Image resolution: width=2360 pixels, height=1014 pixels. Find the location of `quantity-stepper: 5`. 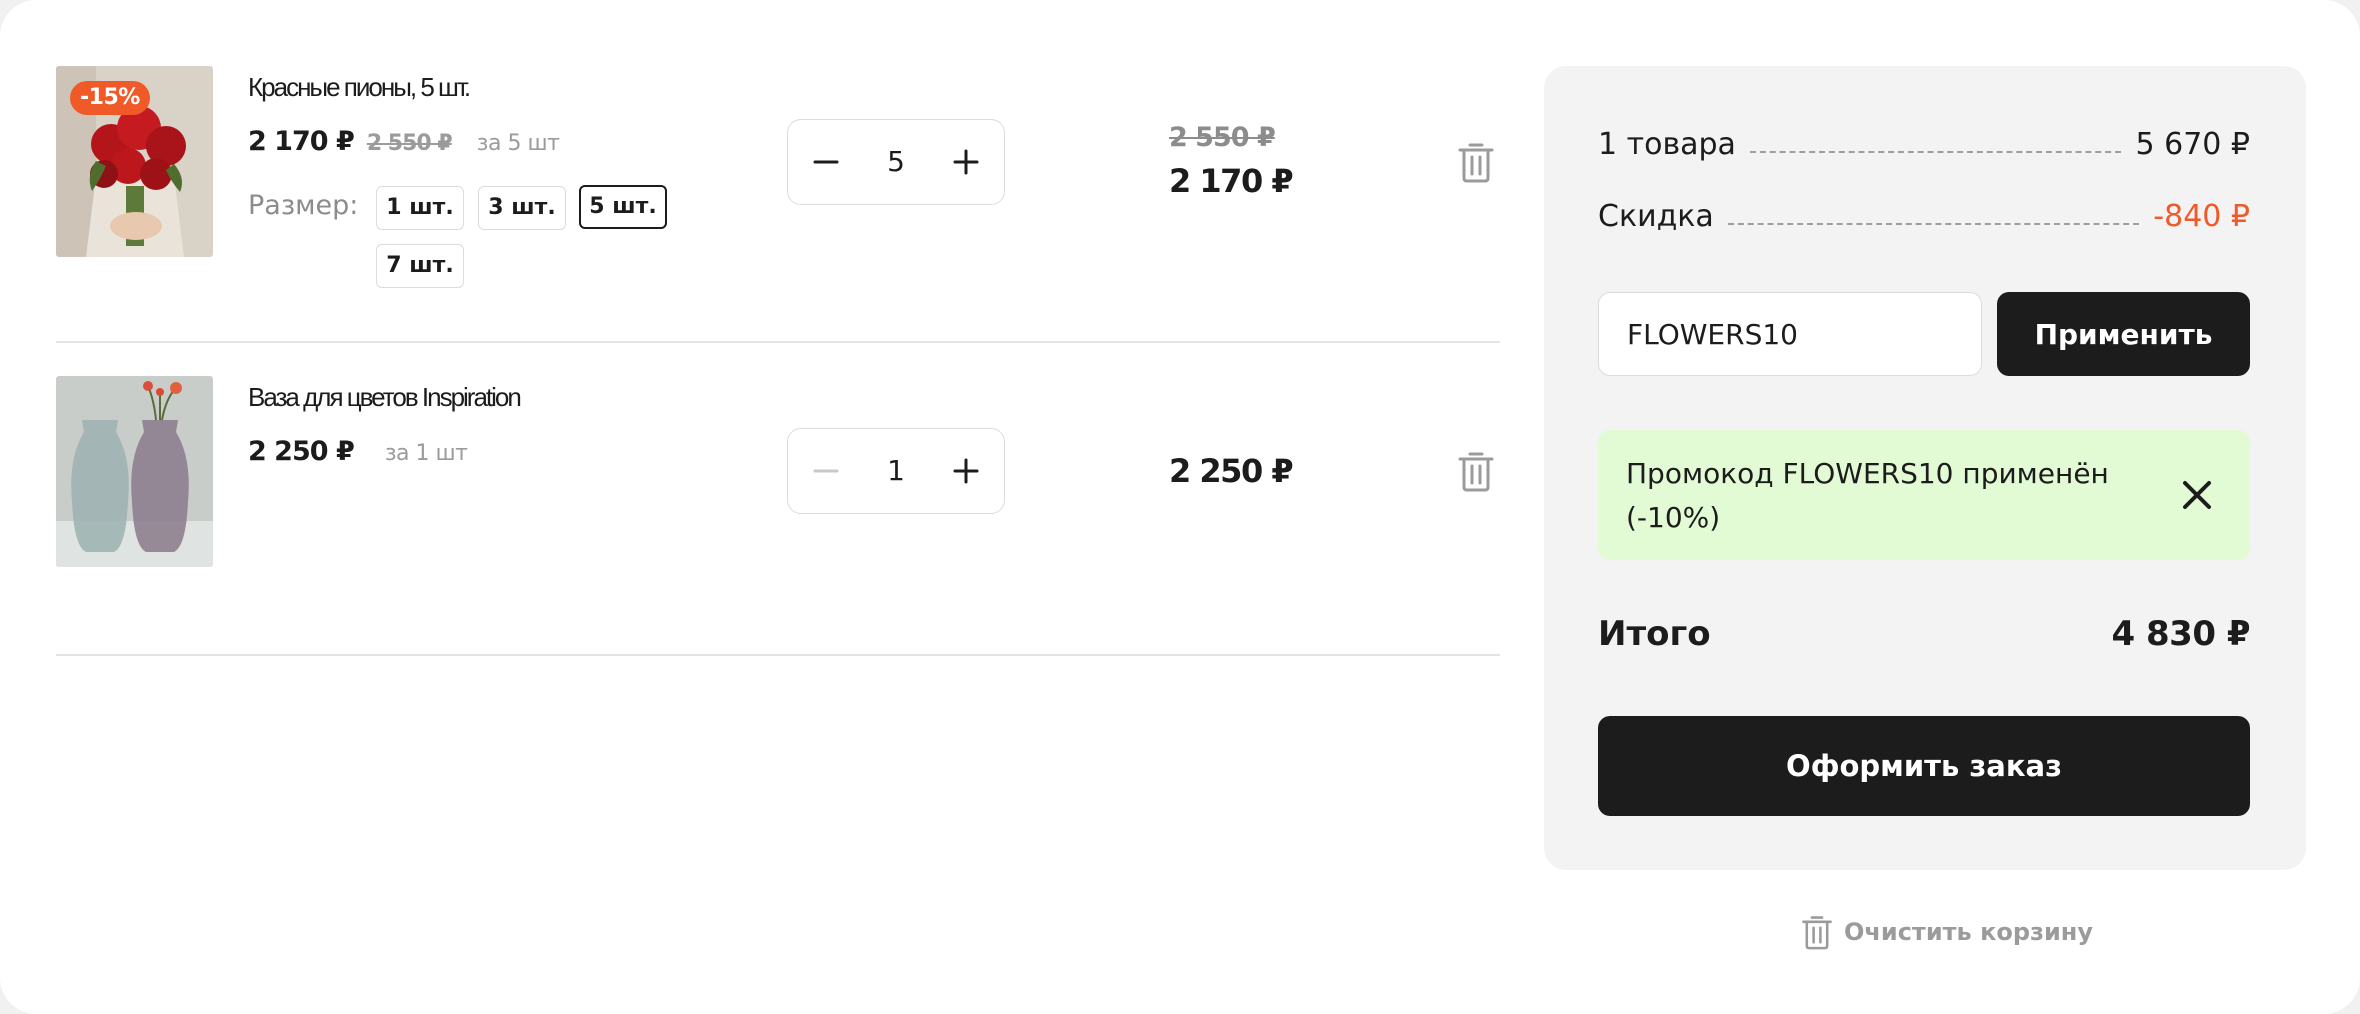

quantity-stepper: 5 is located at coordinates (896, 162).